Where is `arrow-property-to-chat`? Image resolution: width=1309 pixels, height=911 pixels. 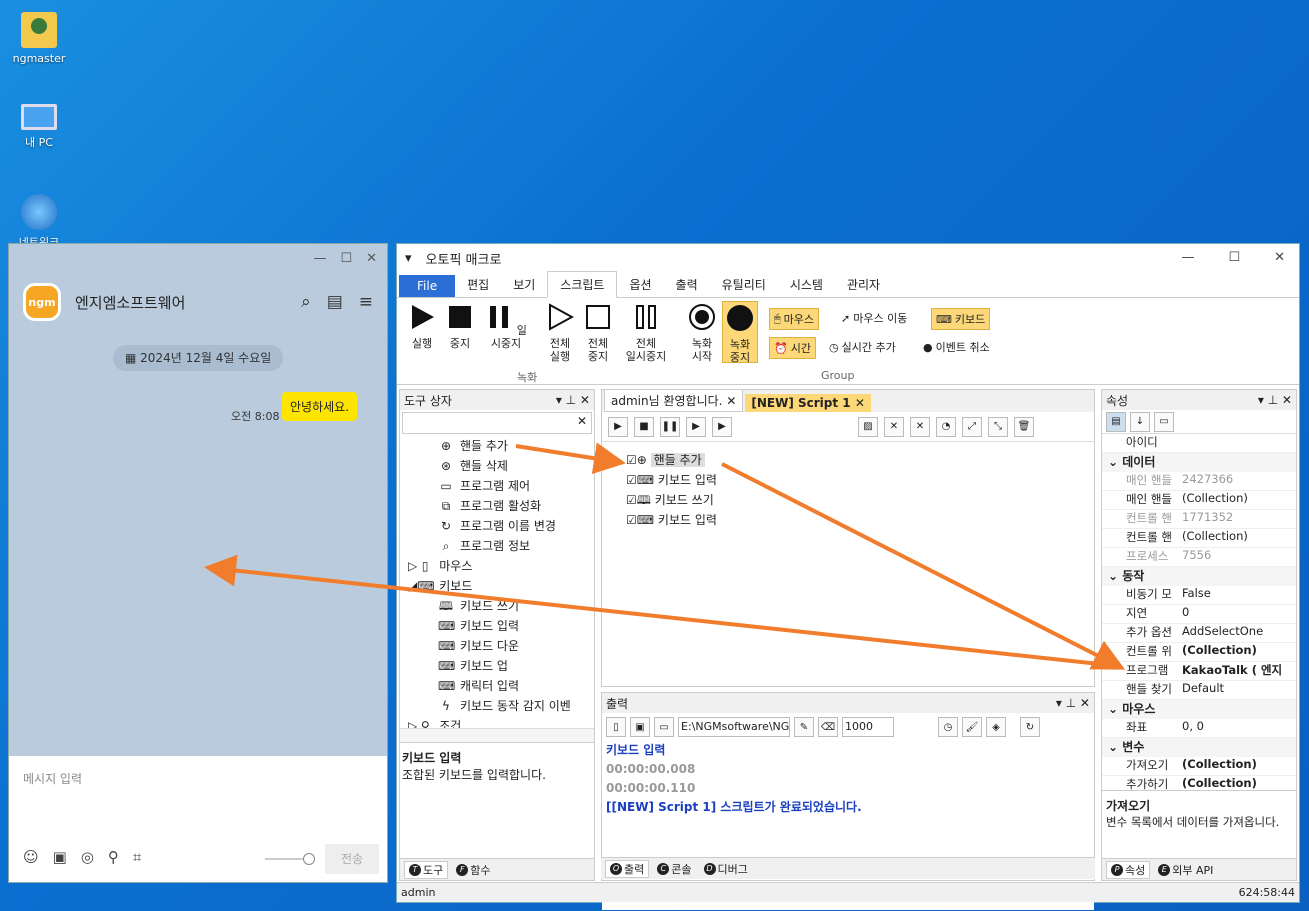
arrow-property-to-chat is located at coordinates (661, 611).